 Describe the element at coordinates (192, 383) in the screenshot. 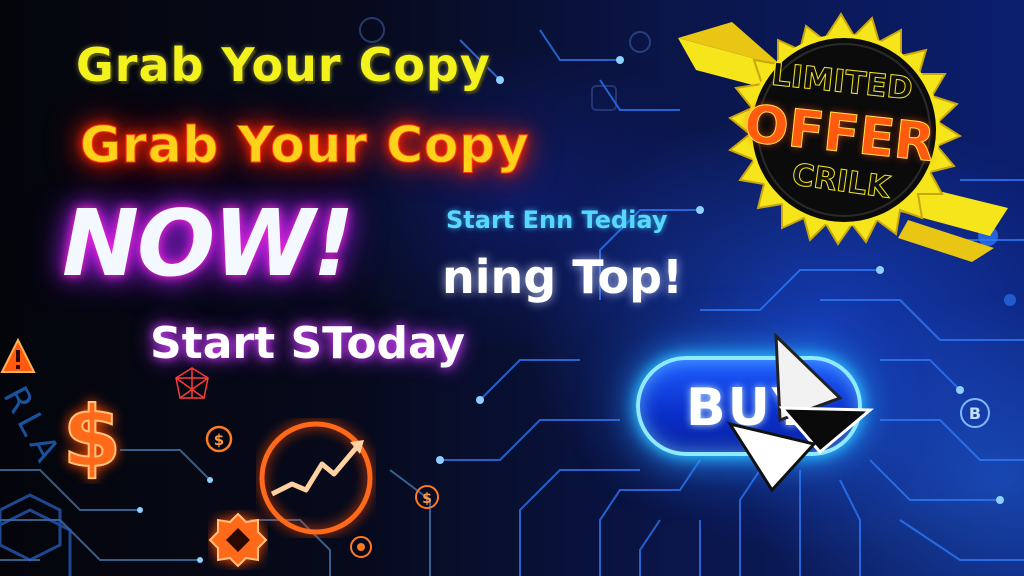

I see `network-icon` at that location.